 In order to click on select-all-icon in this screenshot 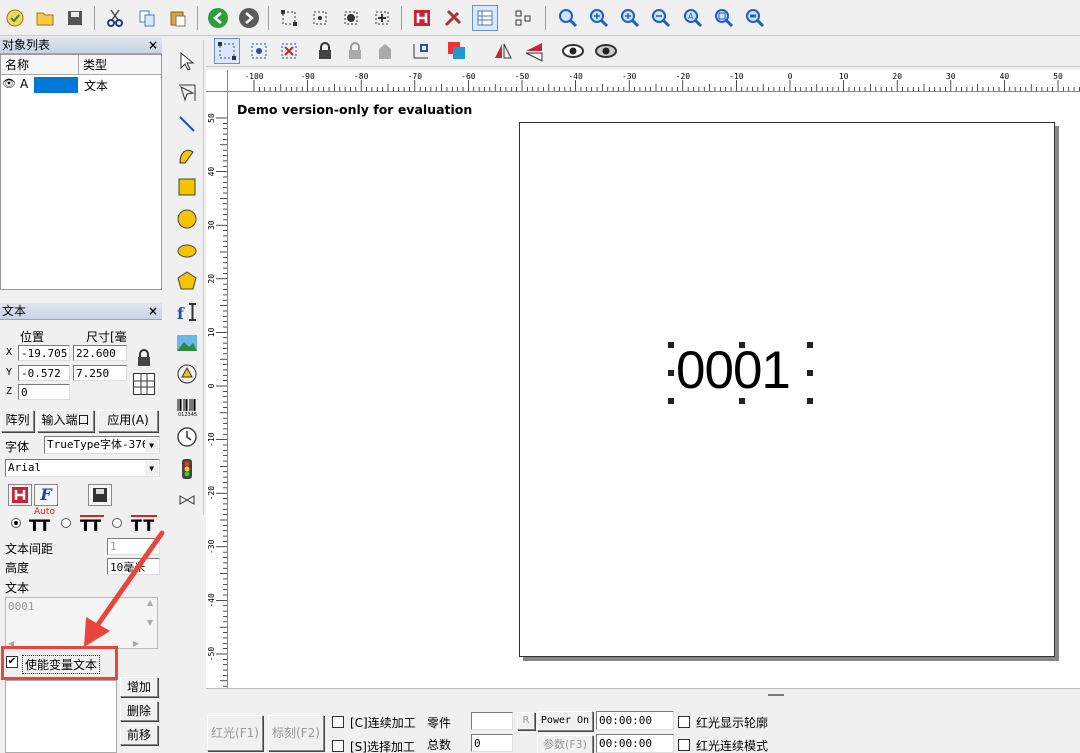, I will do `click(227, 51)`.